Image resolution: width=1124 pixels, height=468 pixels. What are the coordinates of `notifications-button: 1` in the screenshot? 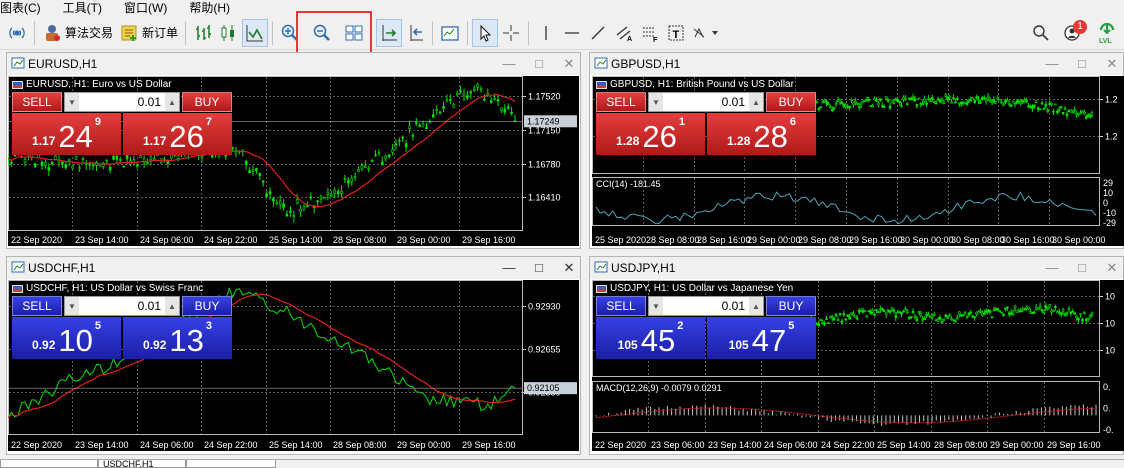 It's located at (1073, 33).